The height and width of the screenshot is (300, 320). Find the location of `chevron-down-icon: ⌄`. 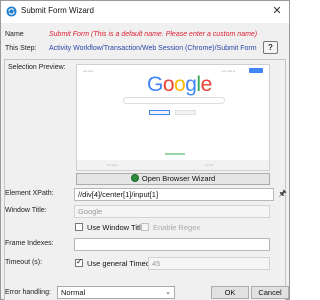

chevron-down-icon: ⌄ is located at coordinates (168, 292).